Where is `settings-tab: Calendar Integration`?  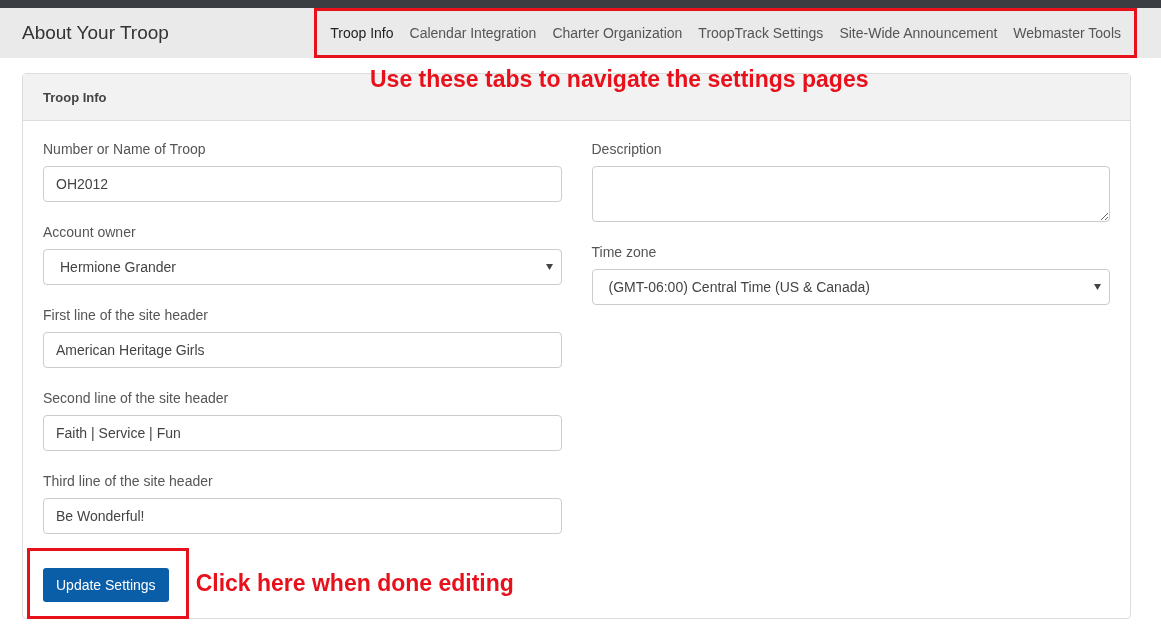 settings-tab: Calendar Integration is located at coordinates (473, 33).